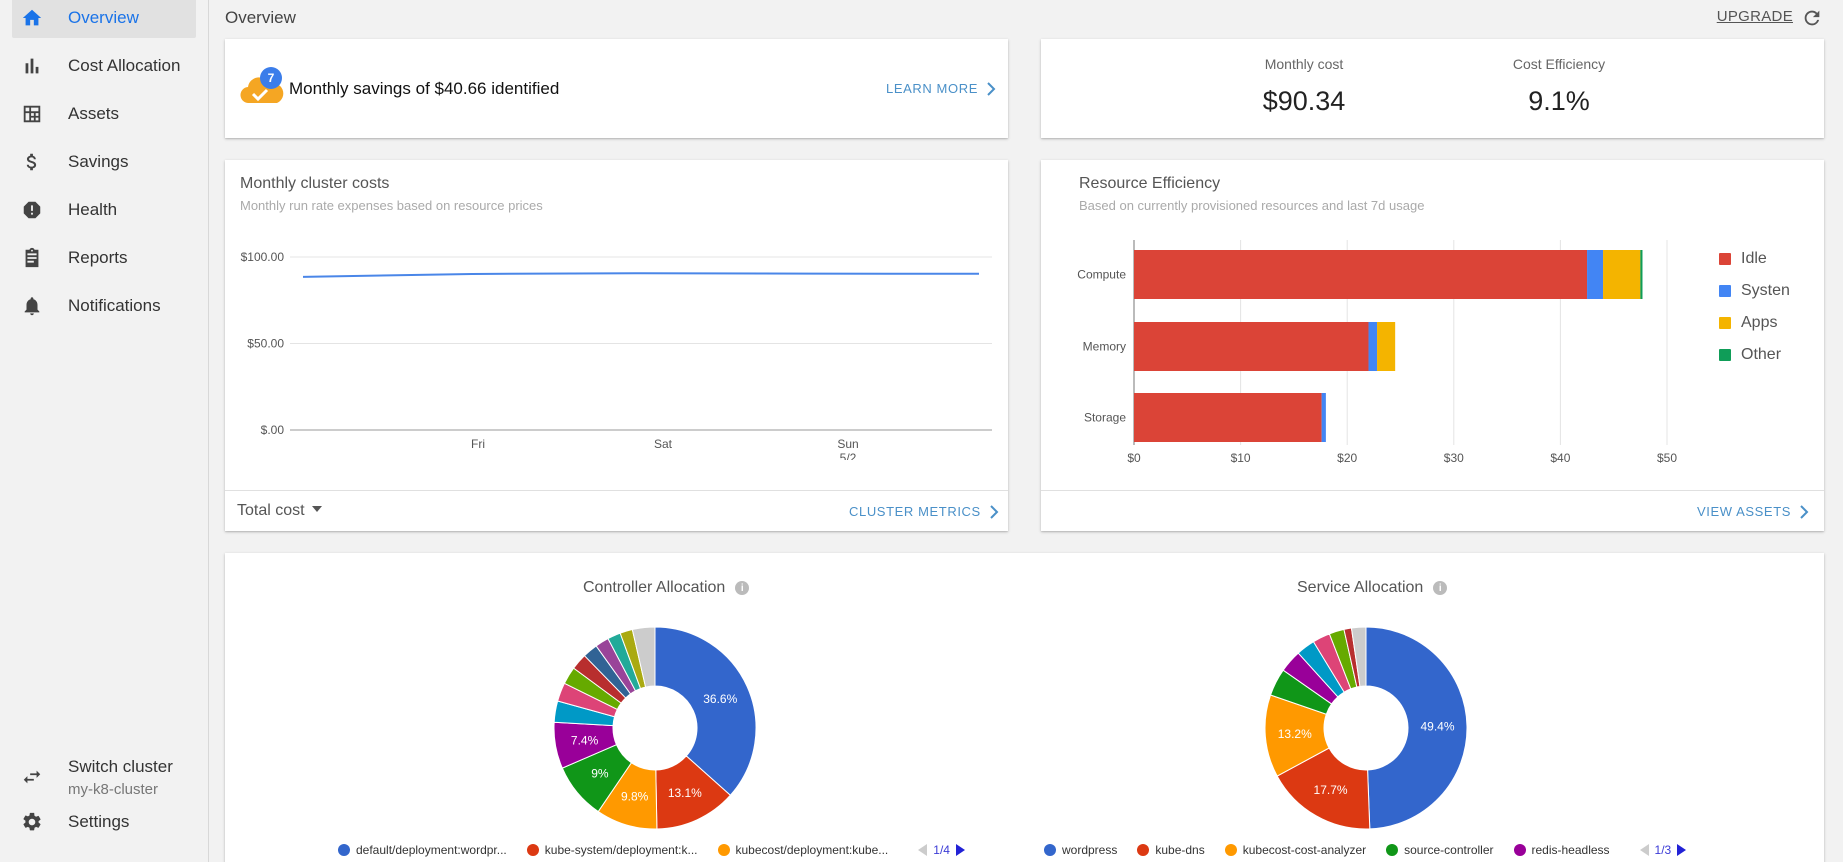 This screenshot has height=862, width=1843. What do you see at coordinates (1754, 258) in the screenshot?
I see `legend-label: Idle` at bounding box center [1754, 258].